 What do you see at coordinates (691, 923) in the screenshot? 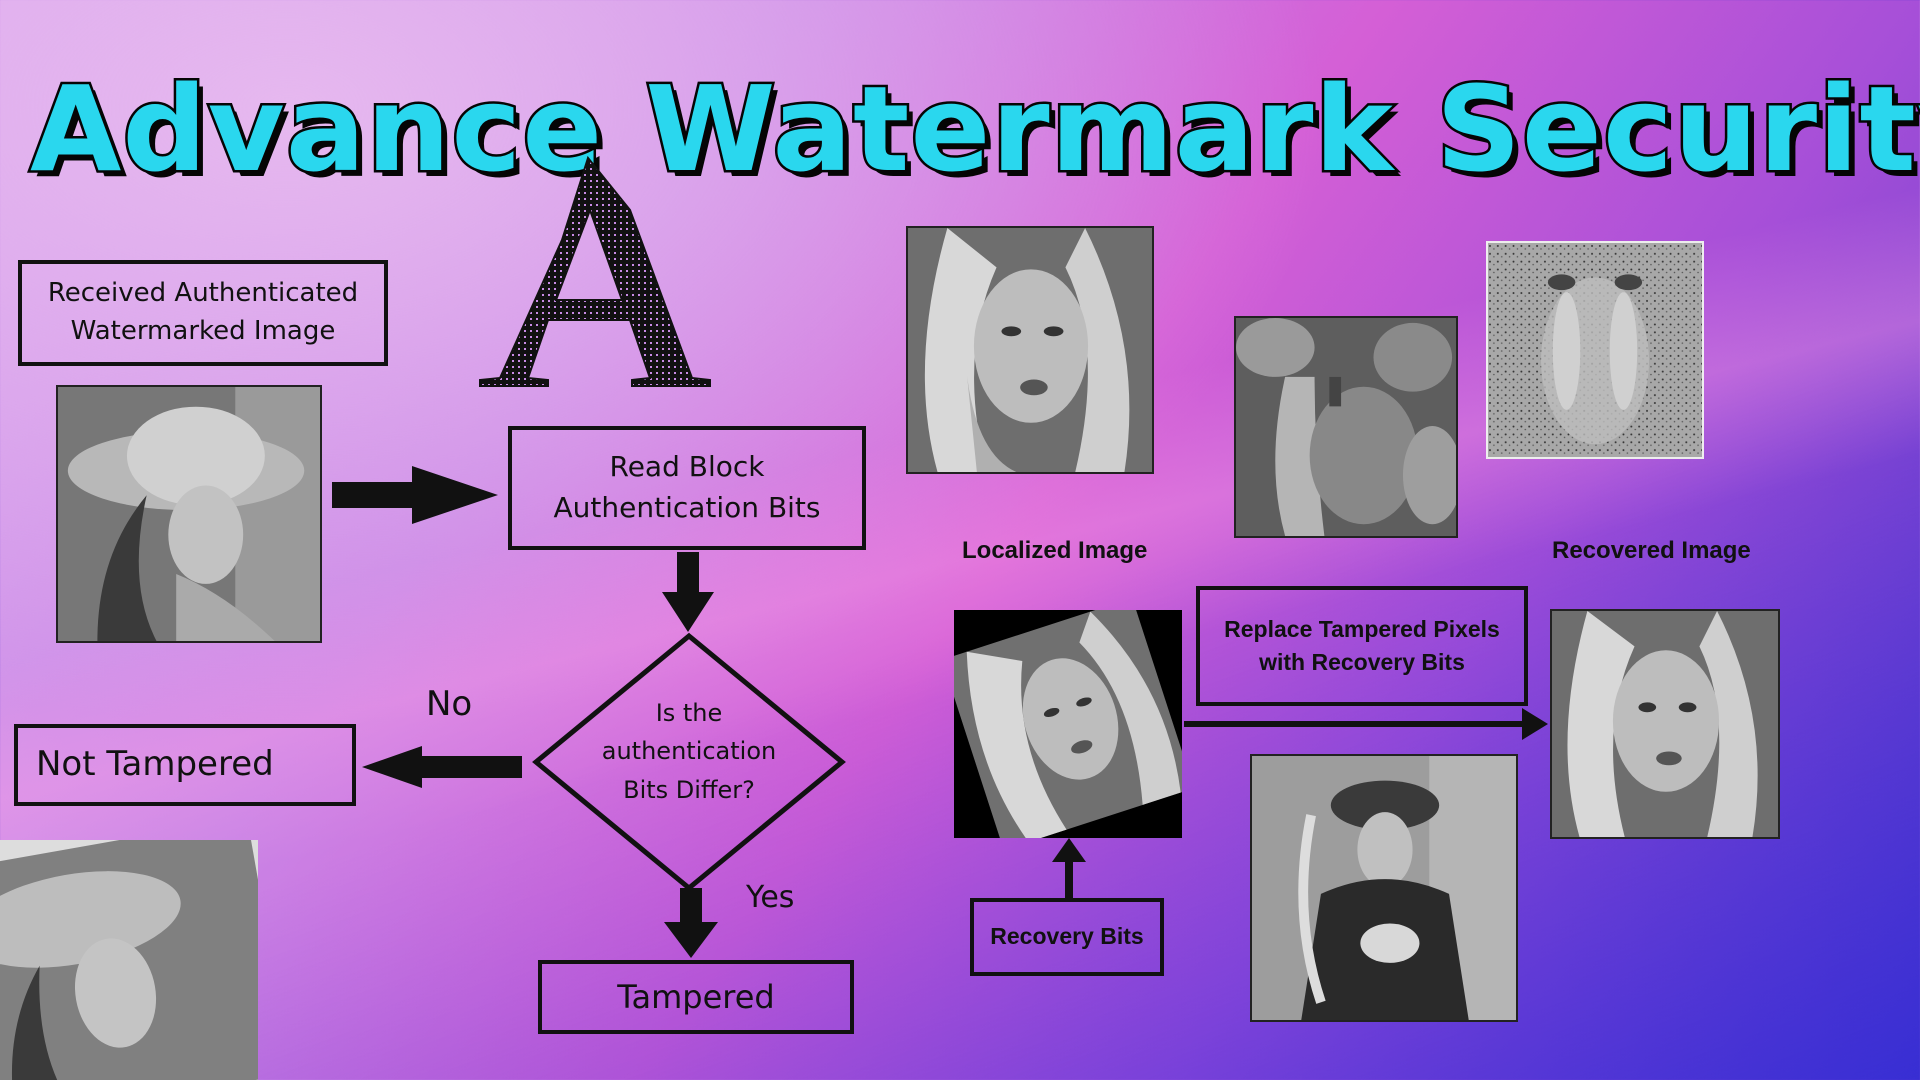
I see `arrow-to-tampered` at bounding box center [691, 923].